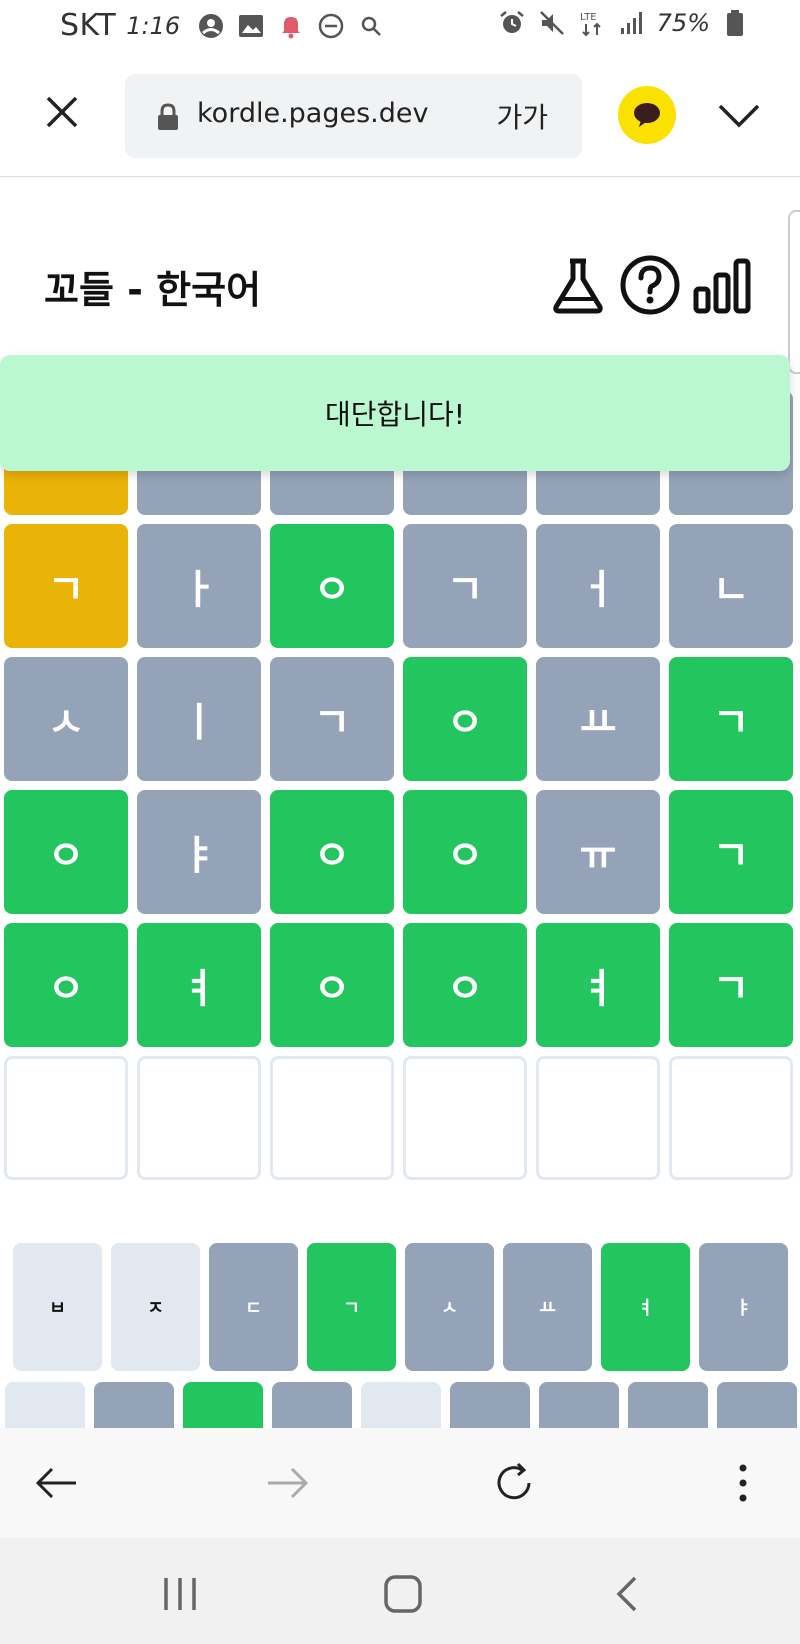 The image size is (800, 1644). What do you see at coordinates (547, 1307) in the screenshot?
I see `keyboard-key: ㅛ` at bounding box center [547, 1307].